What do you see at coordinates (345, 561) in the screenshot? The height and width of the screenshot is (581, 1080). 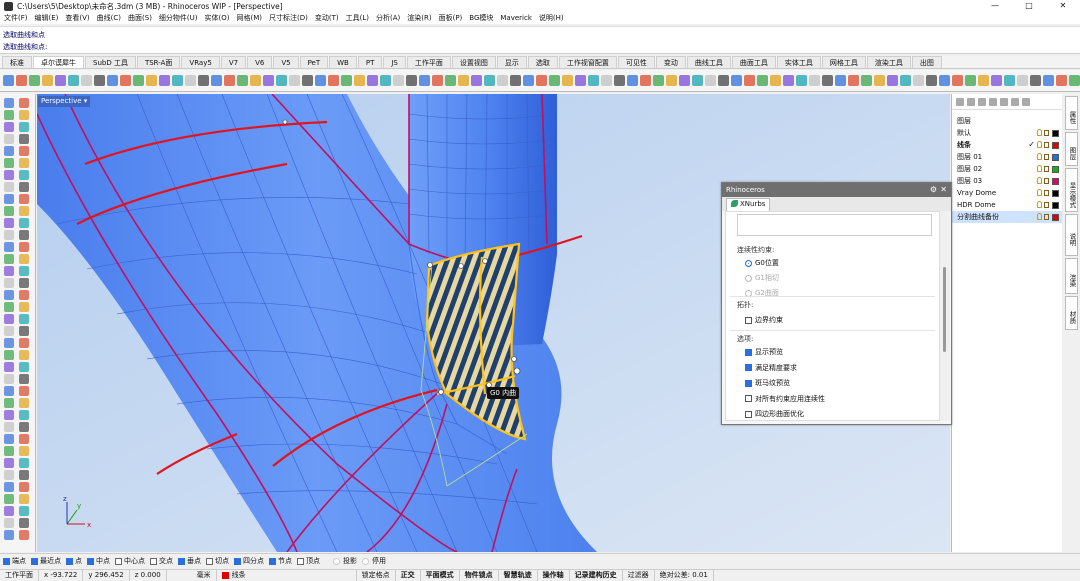 I see `osnap-toggle: 投影` at bounding box center [345, 561].